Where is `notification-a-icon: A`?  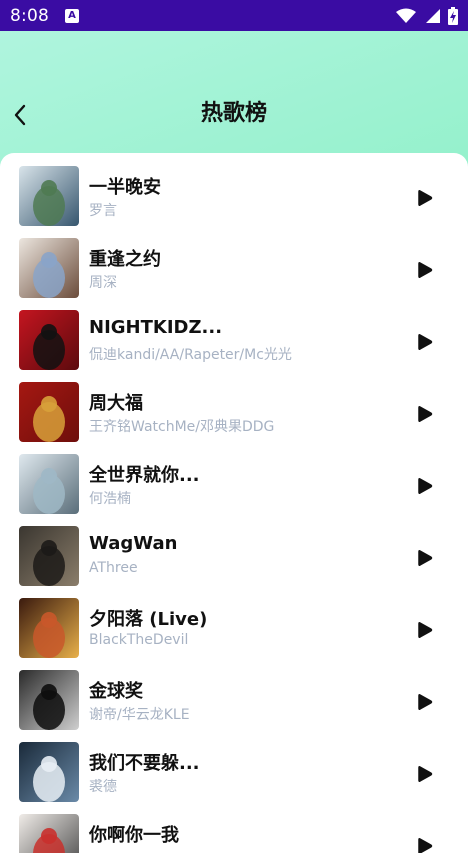
notification-a-icon: A is located at coordinates (71, 15).